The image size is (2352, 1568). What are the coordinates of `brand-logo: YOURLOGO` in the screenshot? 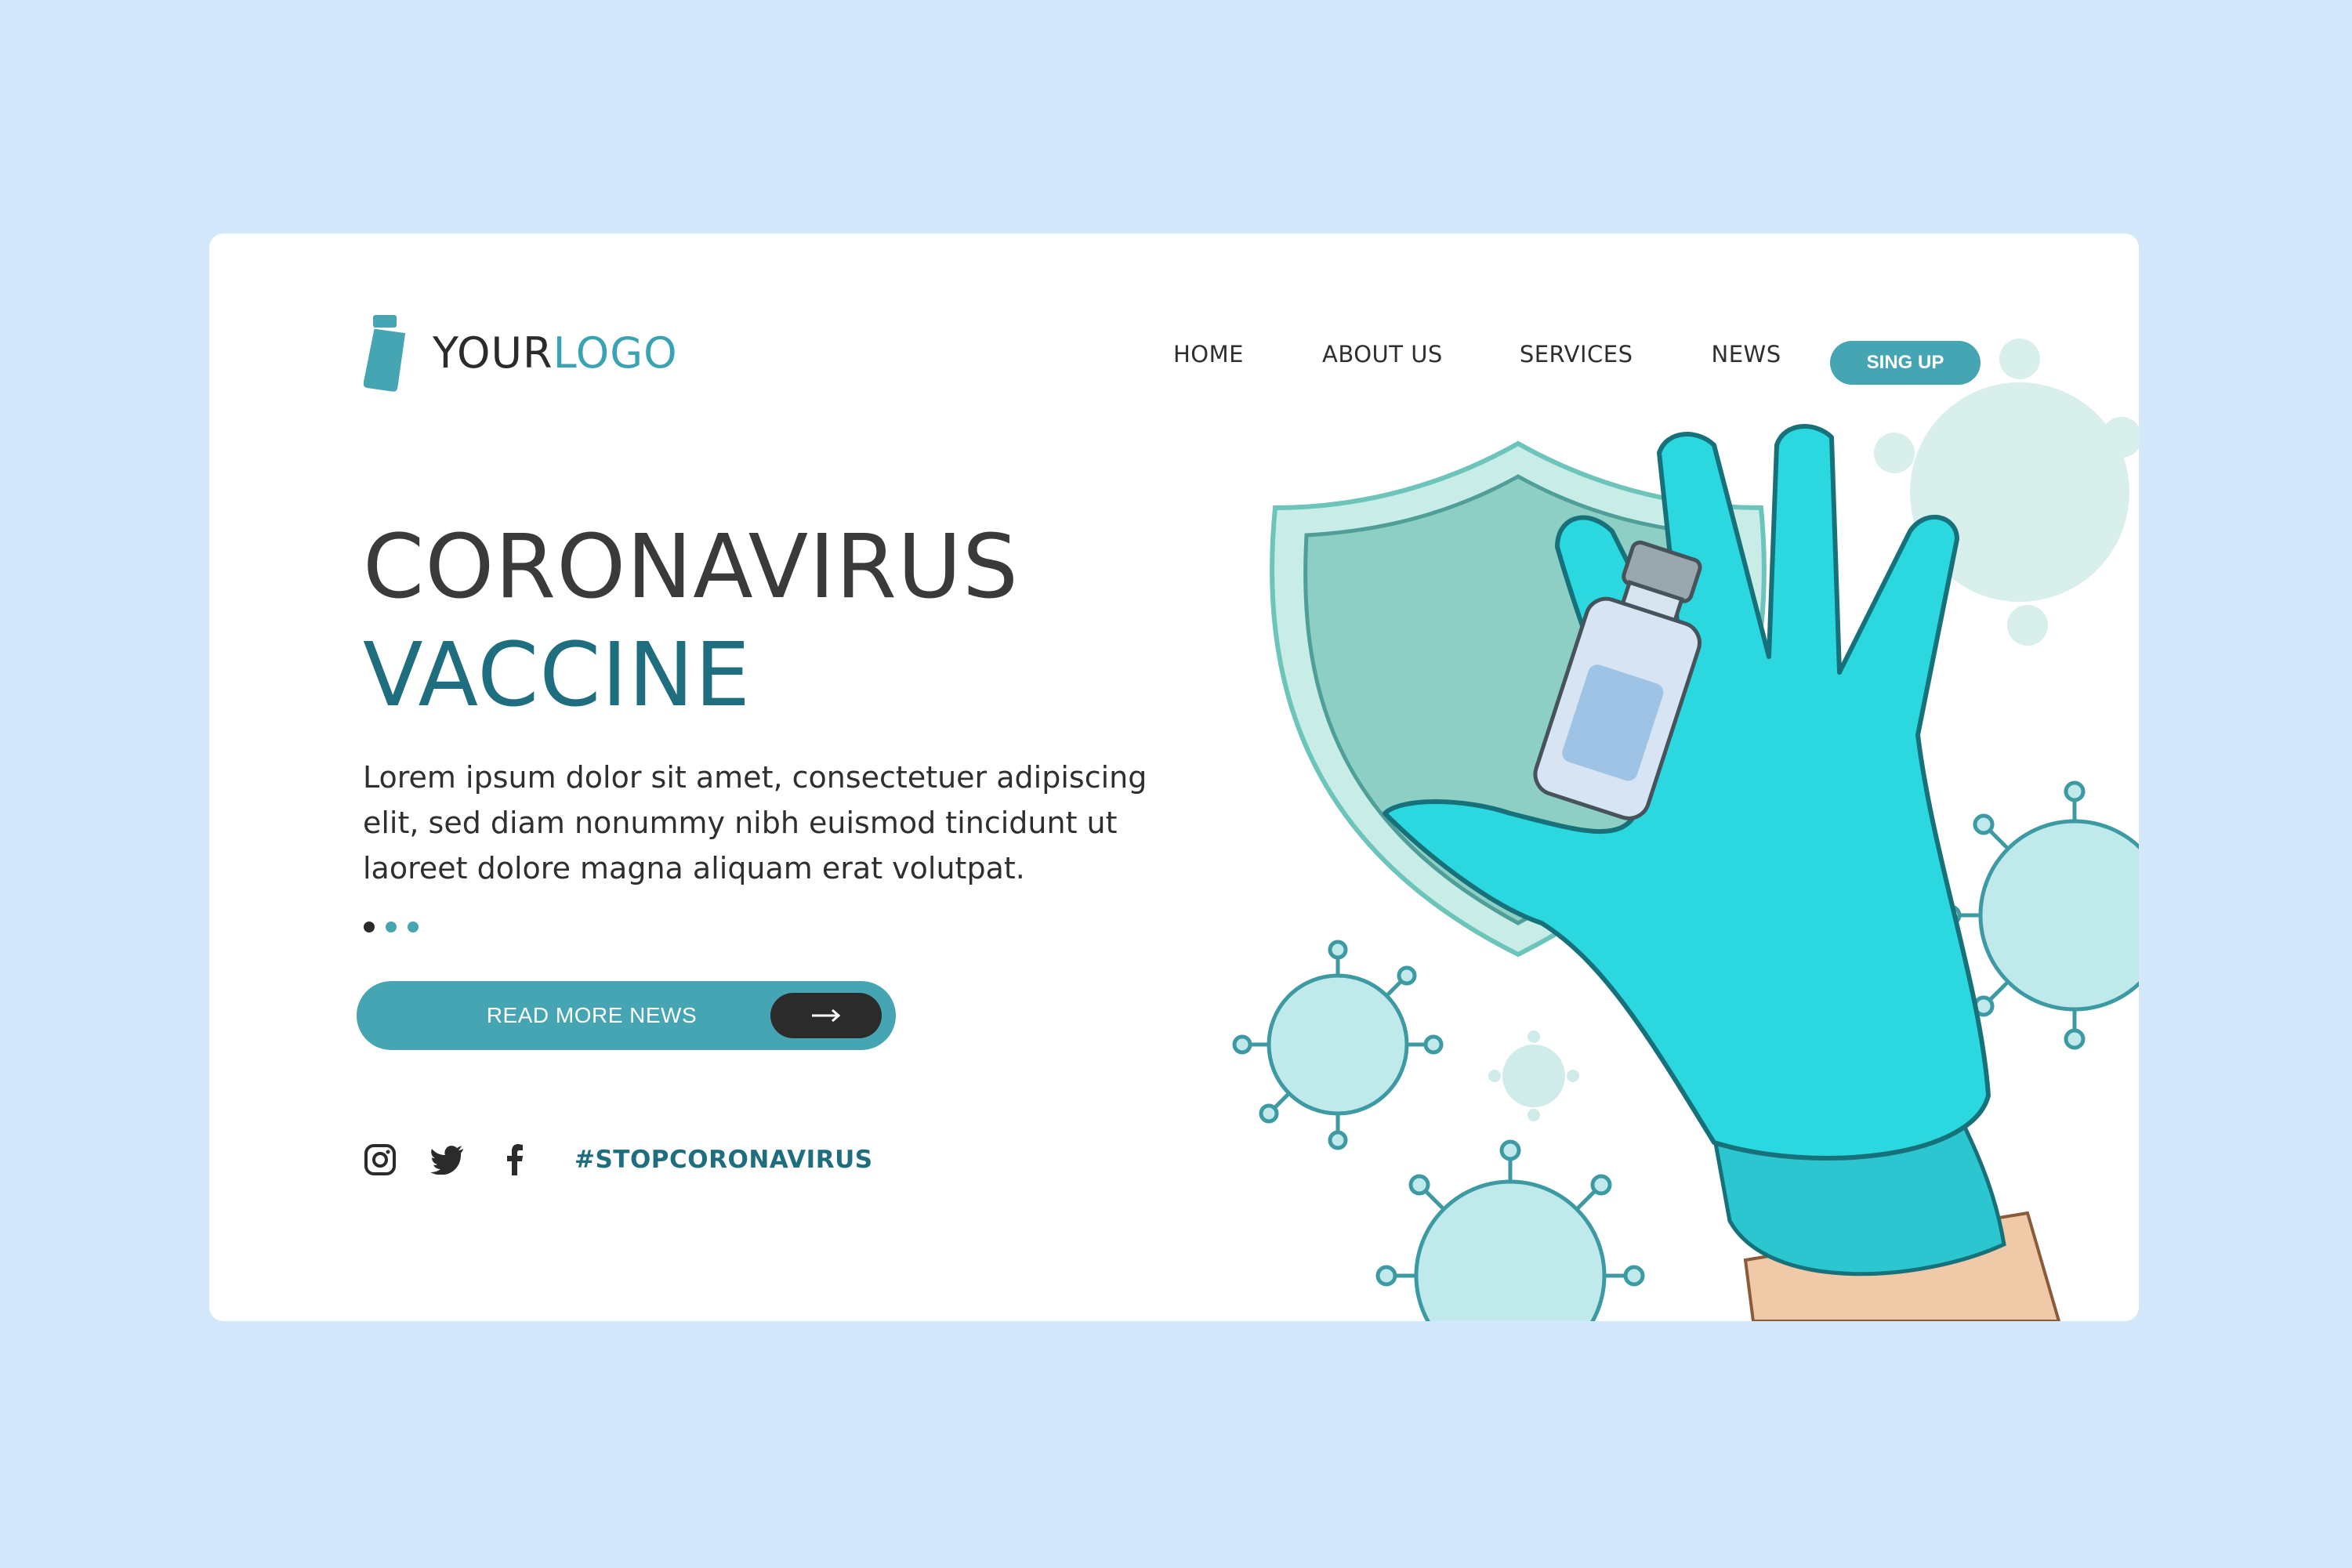 It's located at (521, 353).